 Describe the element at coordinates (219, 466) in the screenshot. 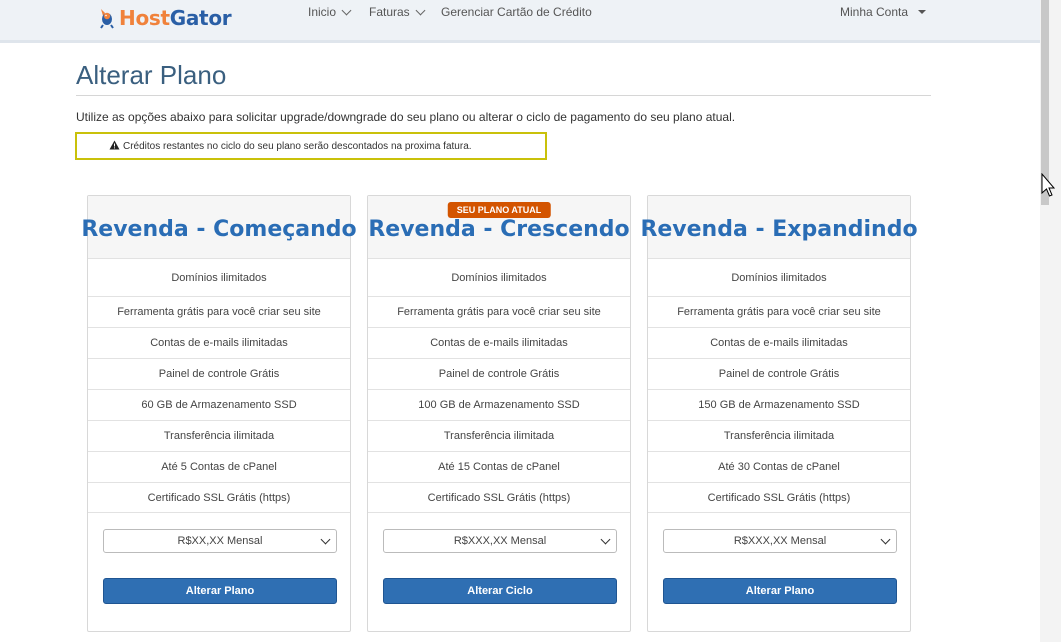

I see `plan-feature: Até 5 Contas de cPanel` at that location.